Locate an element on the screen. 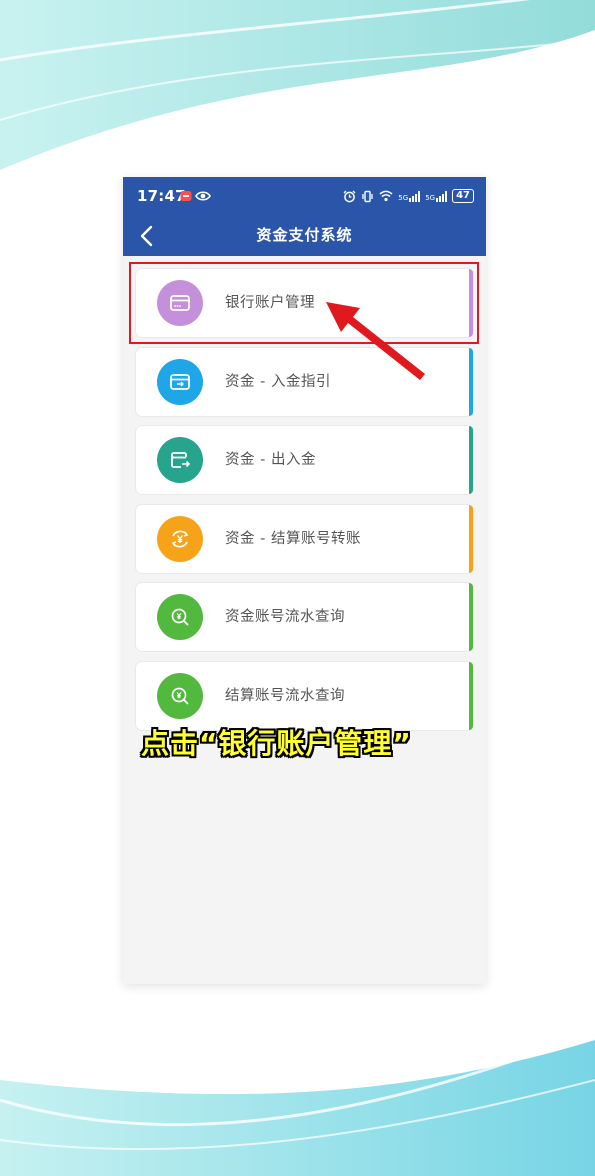 The image size is (595, 1176). status-left-icons is located at coordinates (195, 196).